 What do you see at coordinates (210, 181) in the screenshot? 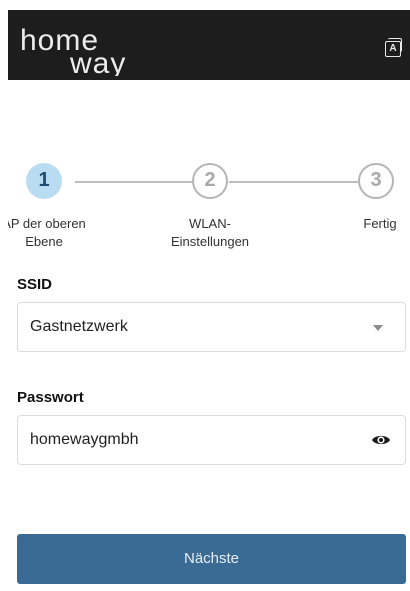
I see `step-2-indicator: 2` at bounding box center [210, 181].